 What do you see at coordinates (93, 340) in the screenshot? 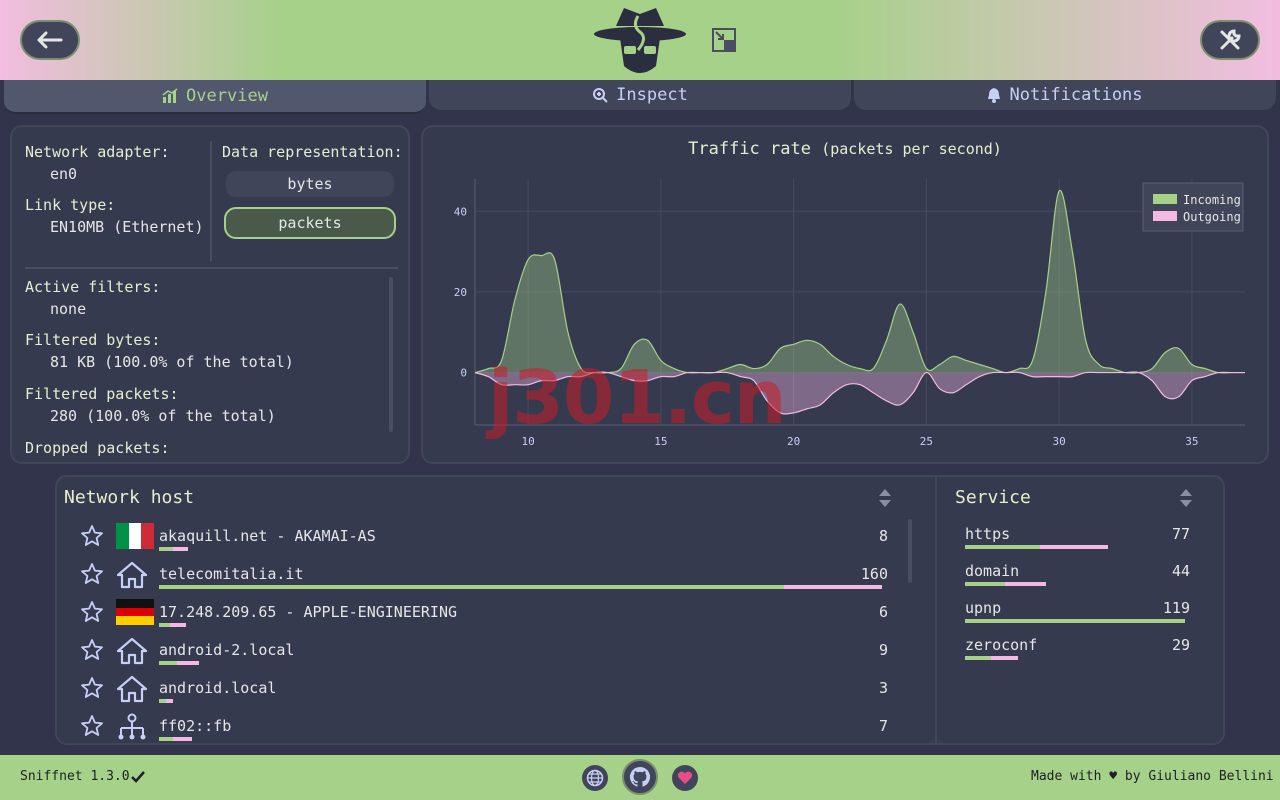
I see `fbytes-label: Filtered bytes:` at bounding box center [93, 340].